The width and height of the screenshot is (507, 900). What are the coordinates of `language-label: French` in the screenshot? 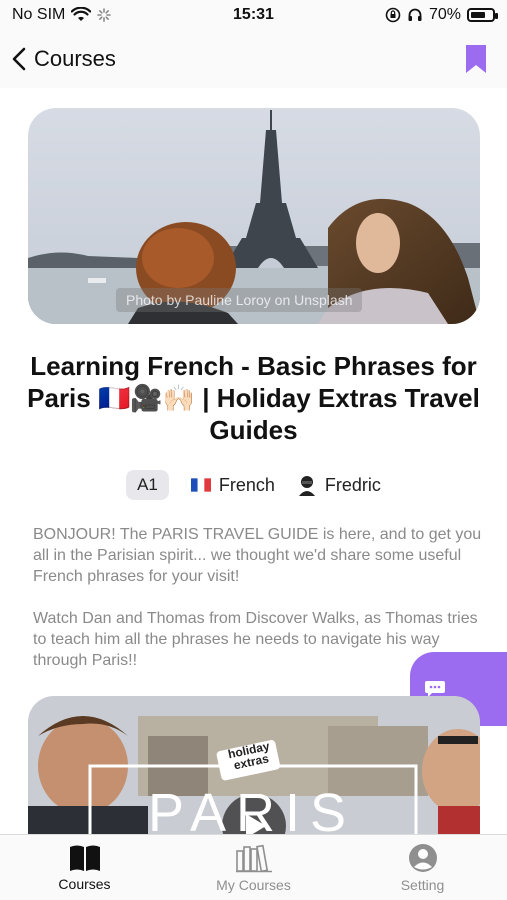 It's located at (246, 484).